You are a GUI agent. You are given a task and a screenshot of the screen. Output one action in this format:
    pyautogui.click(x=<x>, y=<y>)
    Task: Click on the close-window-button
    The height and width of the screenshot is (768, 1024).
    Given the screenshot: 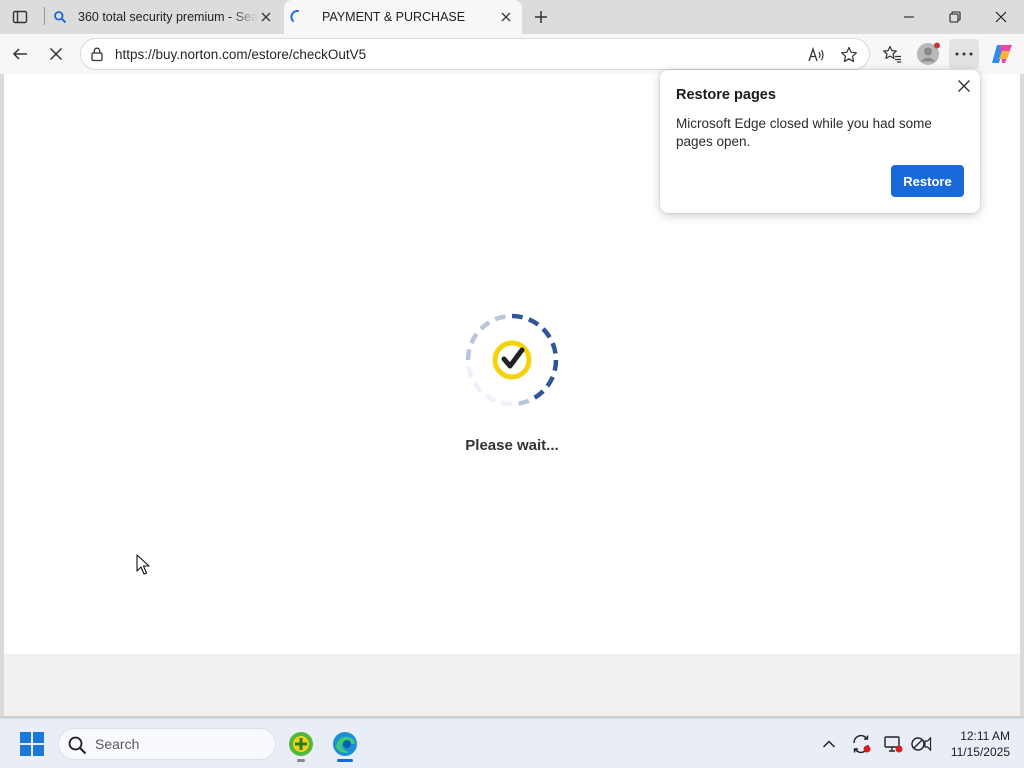 What is the action you would take?
    pyautogui.click(x=1001, y=17)
    